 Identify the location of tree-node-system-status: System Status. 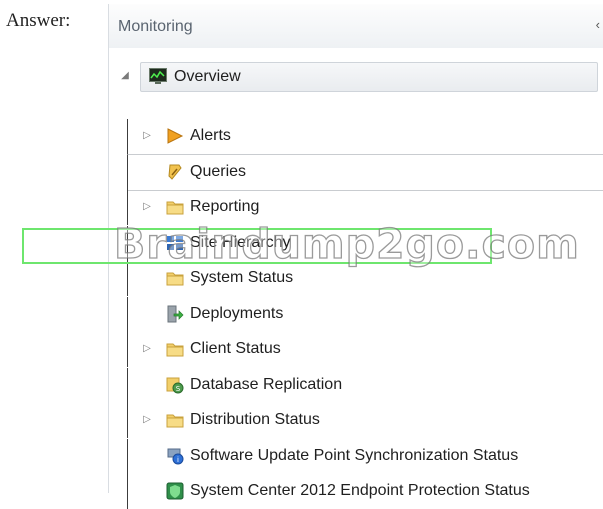
(365, 278).